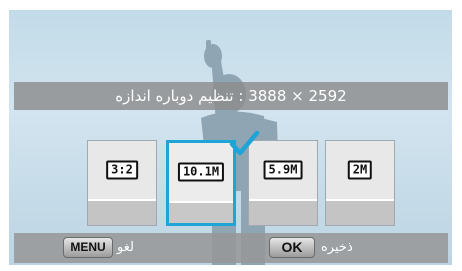 The height and width of the screenshot is (271, 462). I want to click on resize-info-bar: 2592 × 3888 : تنظیم دوباره اندازه, so click(231, 96).